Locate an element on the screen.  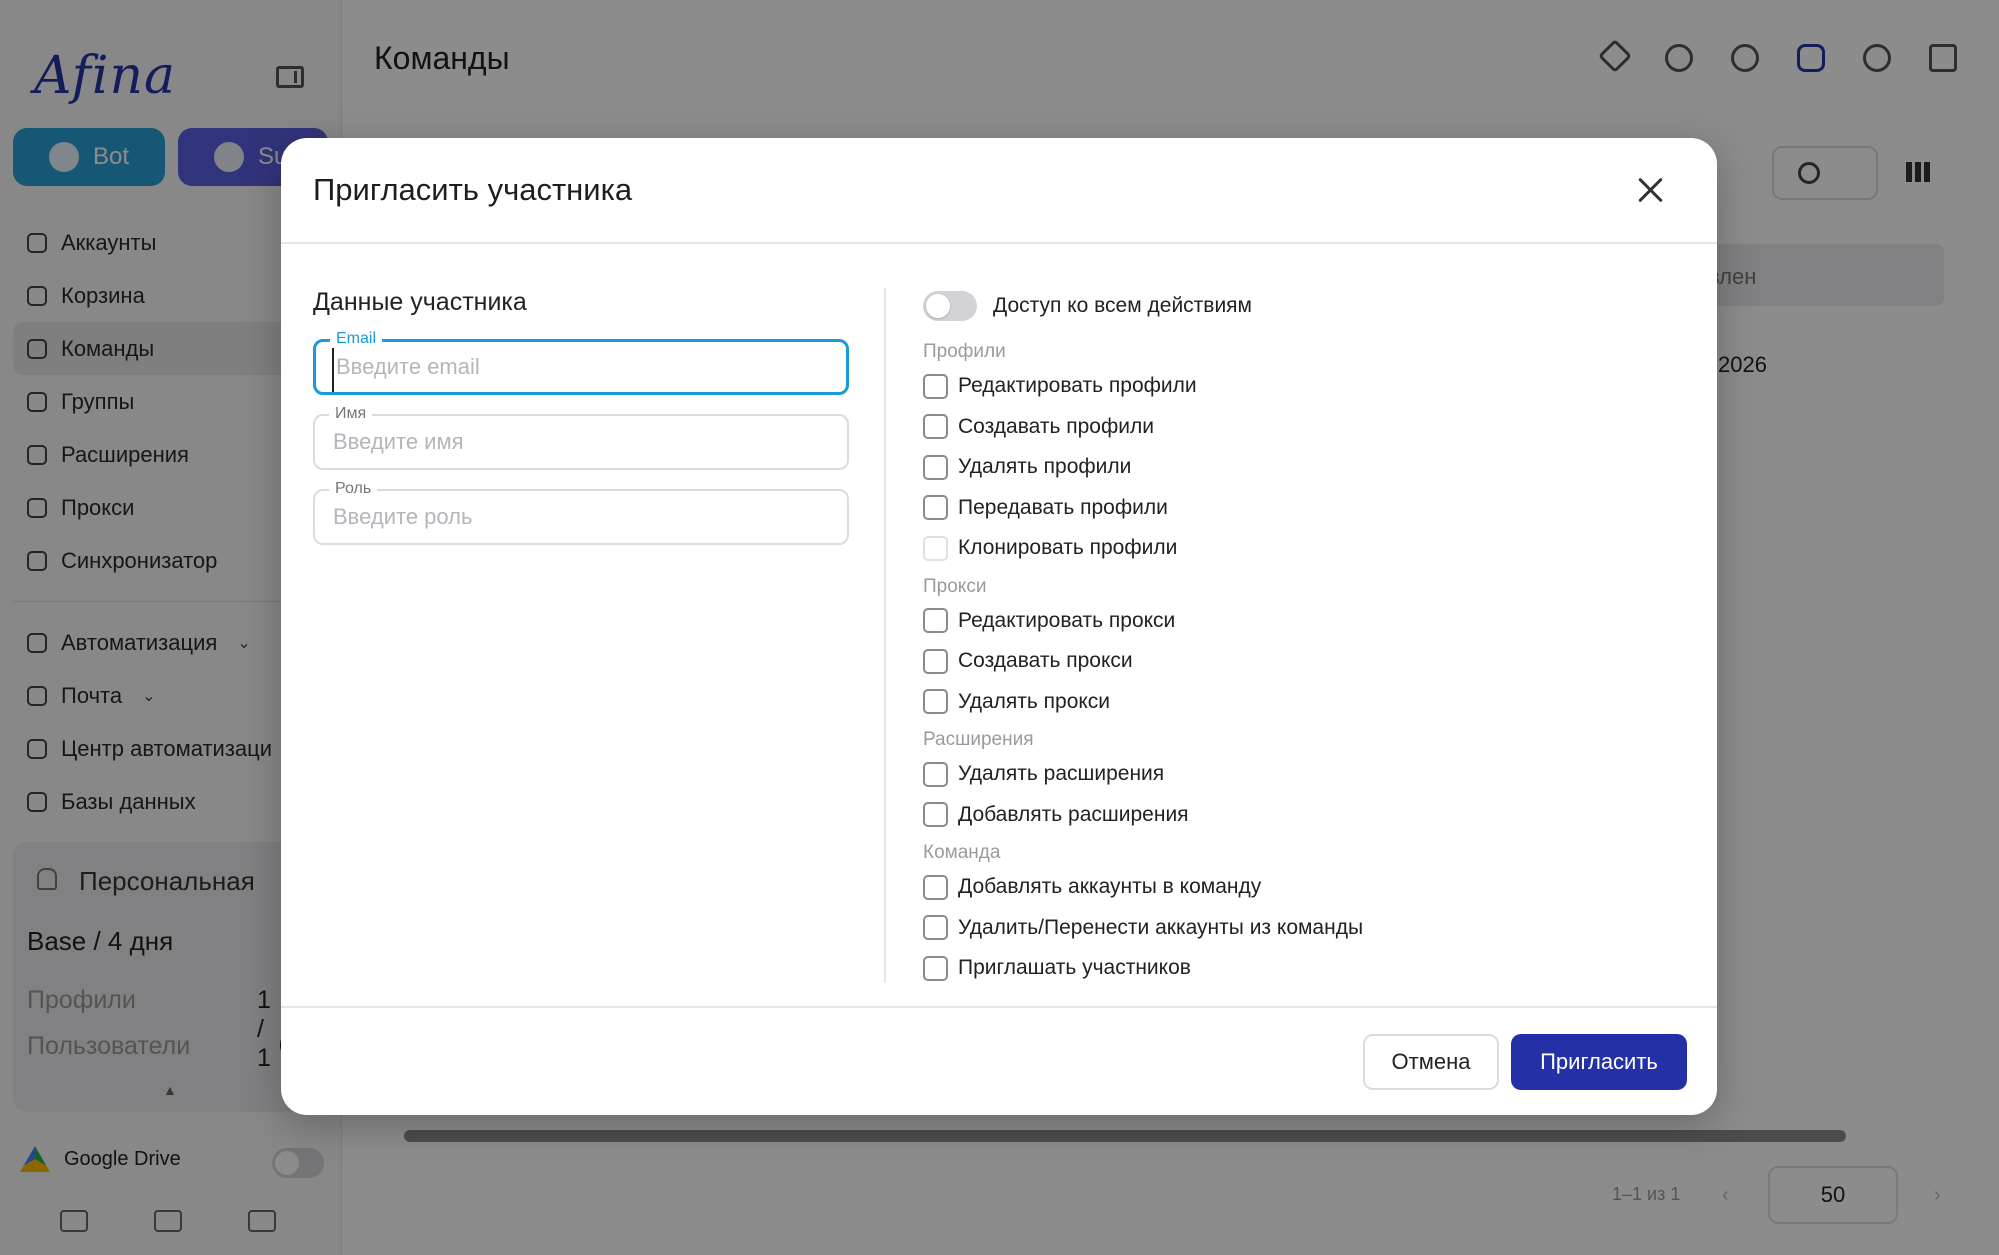
all-actions-label: Доступ ко всем действиям is located at coordinates (1122, 305).